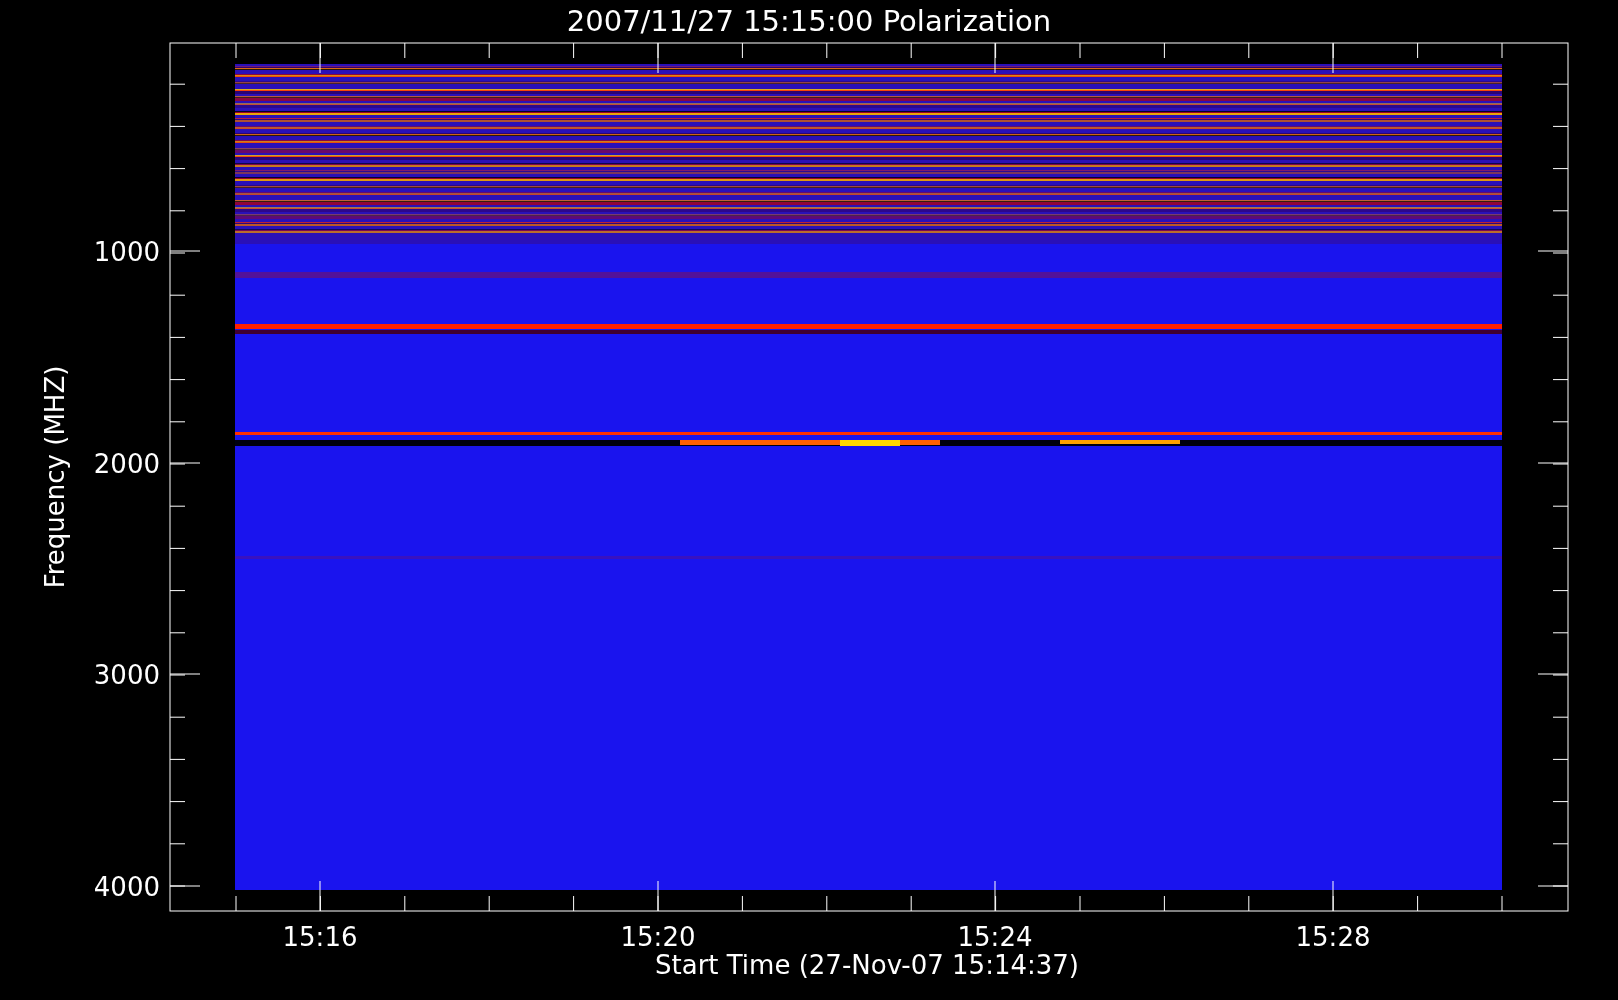 This screenshot has height=1000, width=1618. Describe the element at coordinates (55, 477) in the screenshot. I see `y-axis-label: Frequency (MHZ)` at that location.